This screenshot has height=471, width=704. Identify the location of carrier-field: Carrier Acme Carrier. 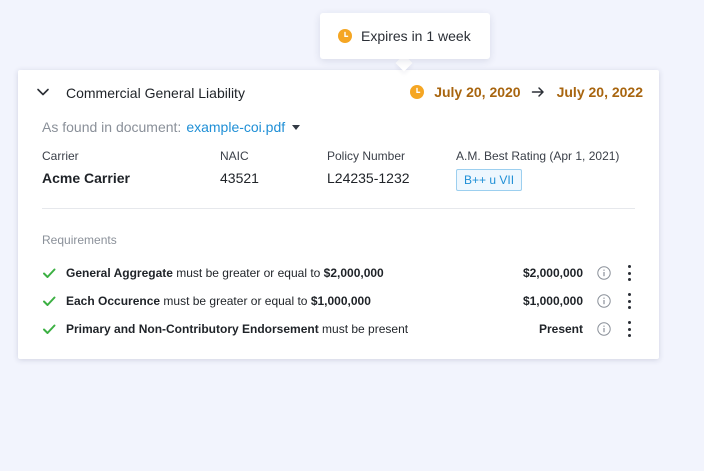
(86, 167).